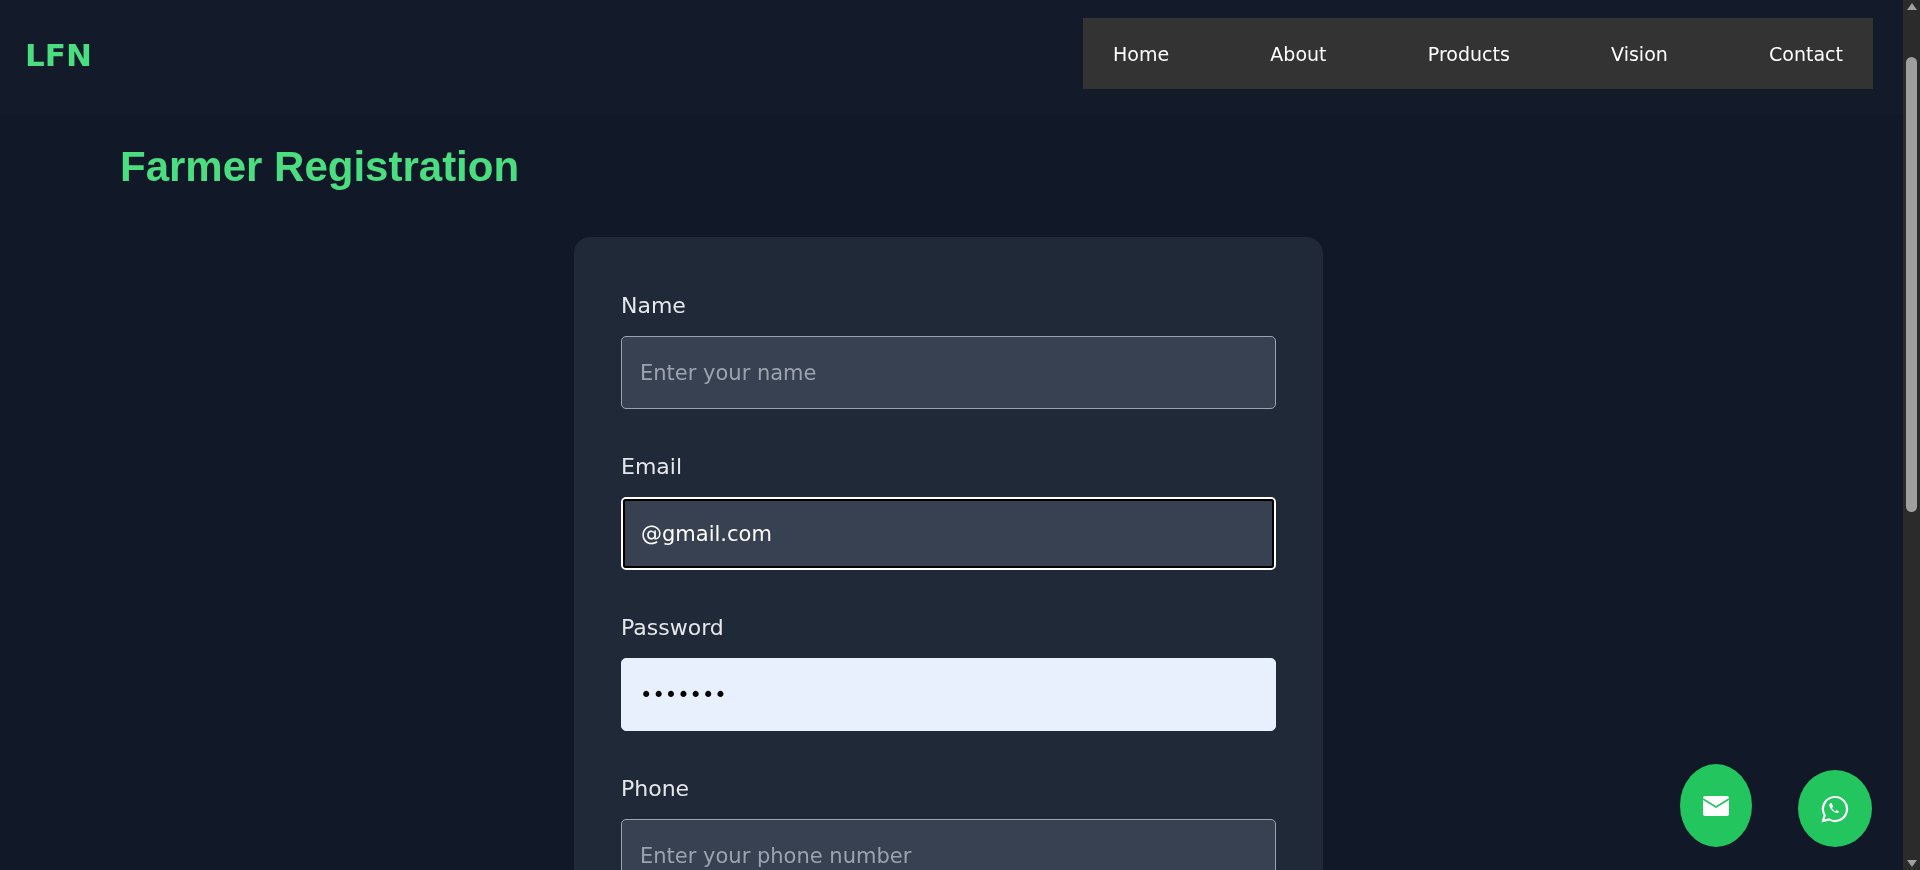 The width and height of the screenshot is (1920, 870). I want to click on scroll-up-icon, so click(1911, 6).